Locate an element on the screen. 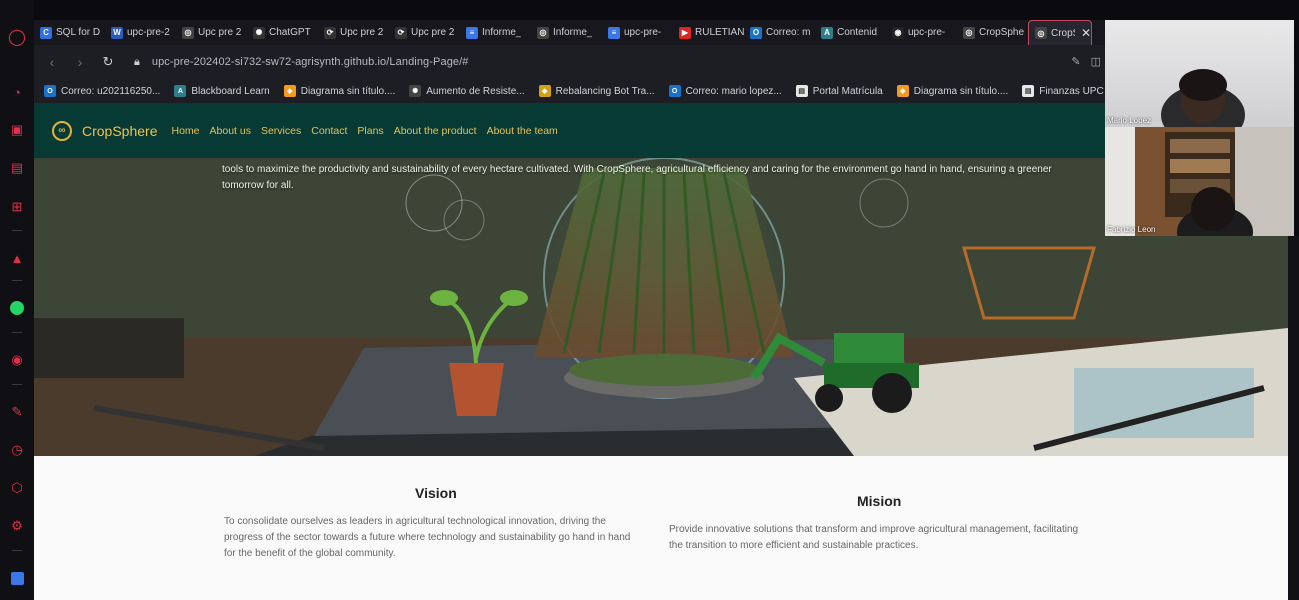 The width and height of the screenshot is (1299, 600). nav-link-home: Home is located at coordinates (186, 131).